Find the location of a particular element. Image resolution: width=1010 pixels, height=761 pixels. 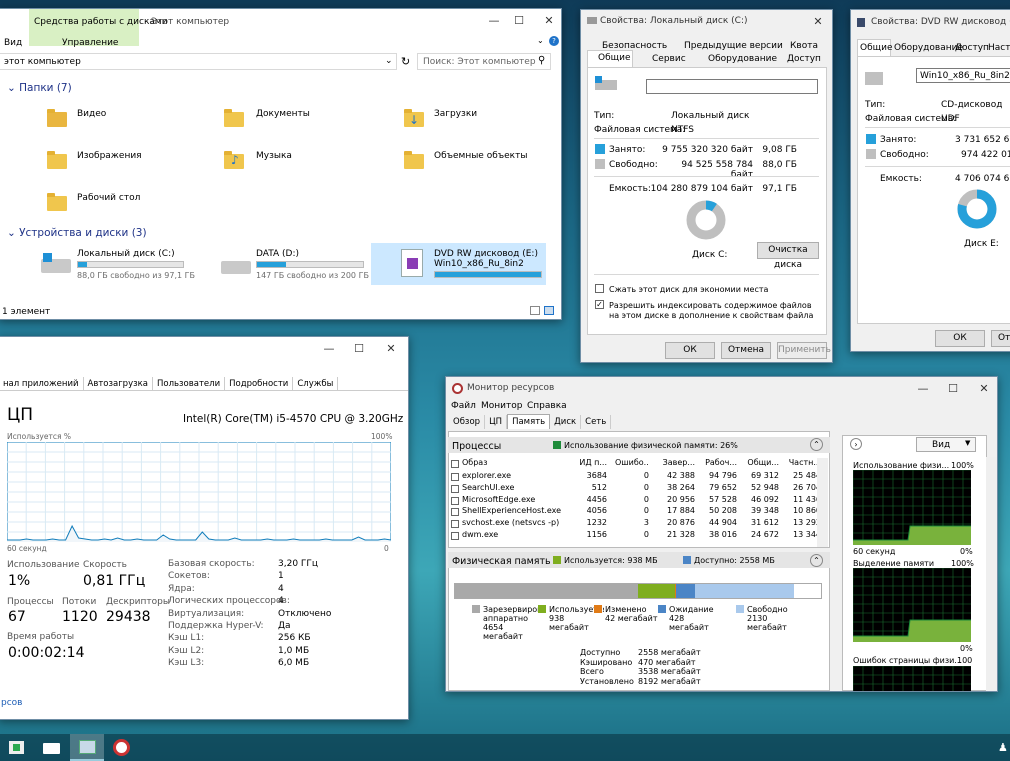

menu-file: Файл is located at coordinates (463, 406).